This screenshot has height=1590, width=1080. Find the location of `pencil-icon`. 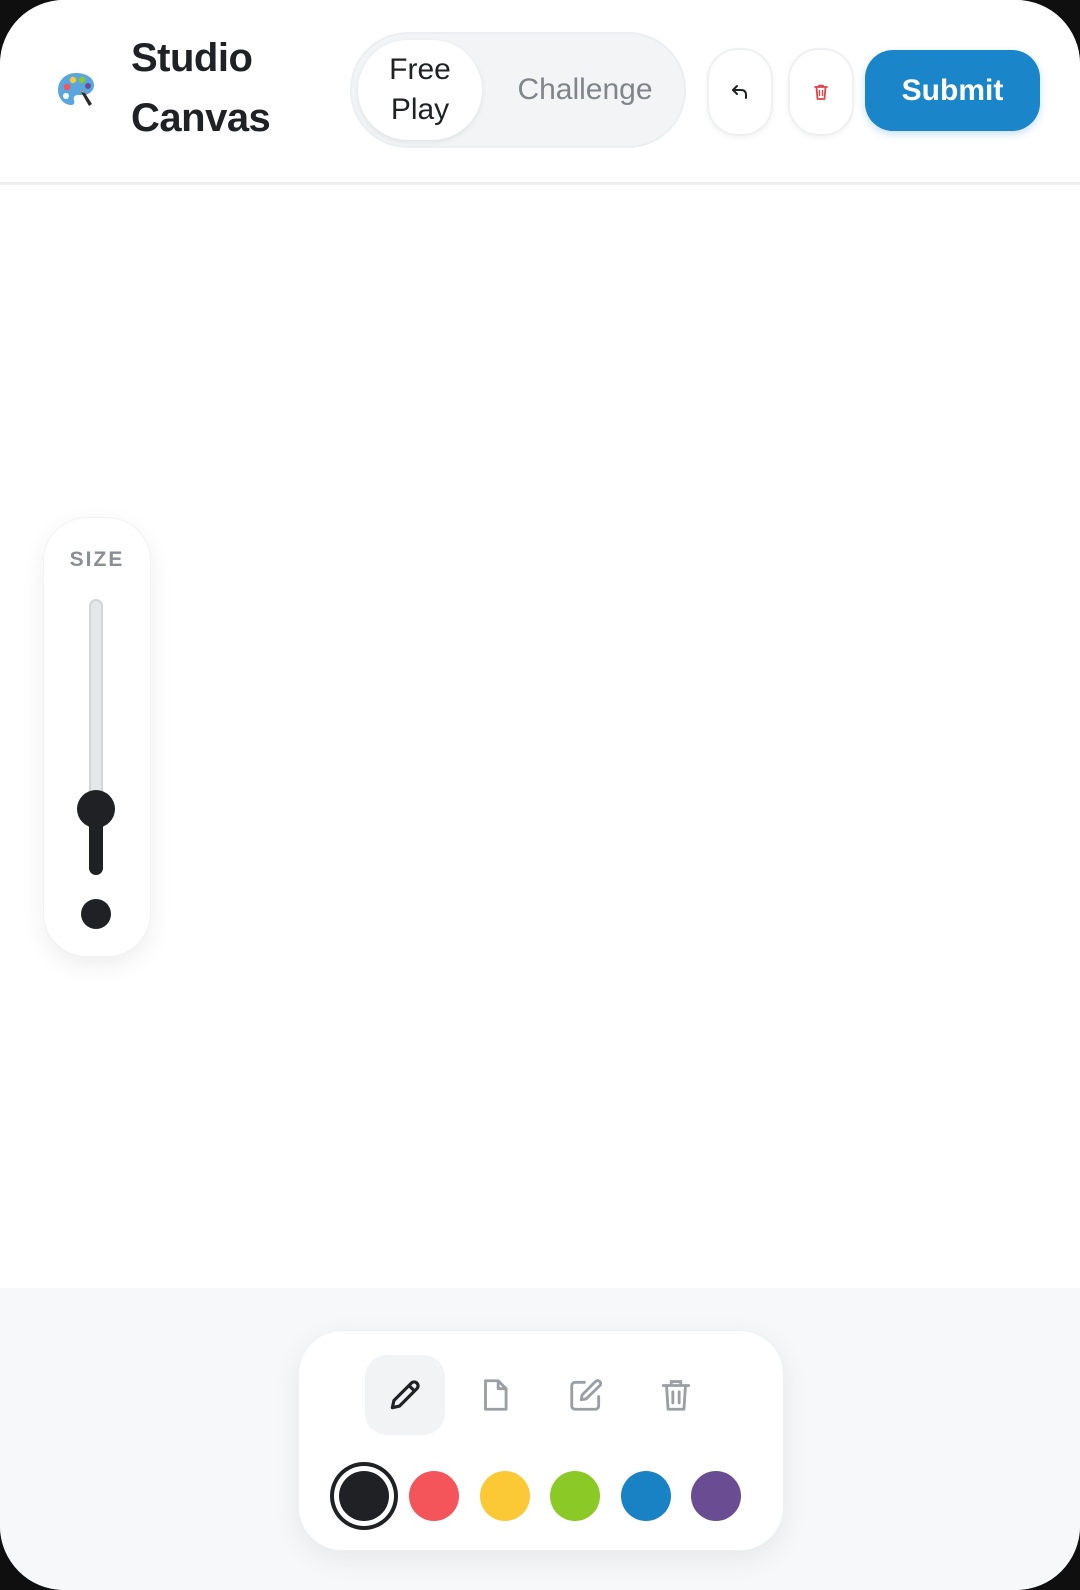

pencil-icon is located at coordinates (405, 1395).